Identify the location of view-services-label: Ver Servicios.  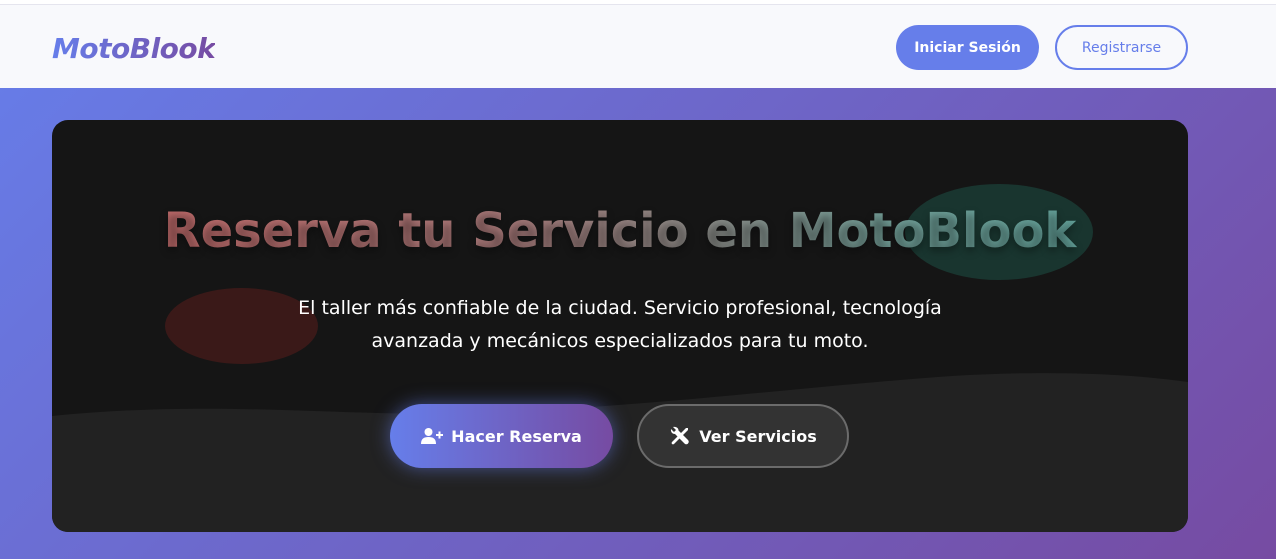
(758, 436).